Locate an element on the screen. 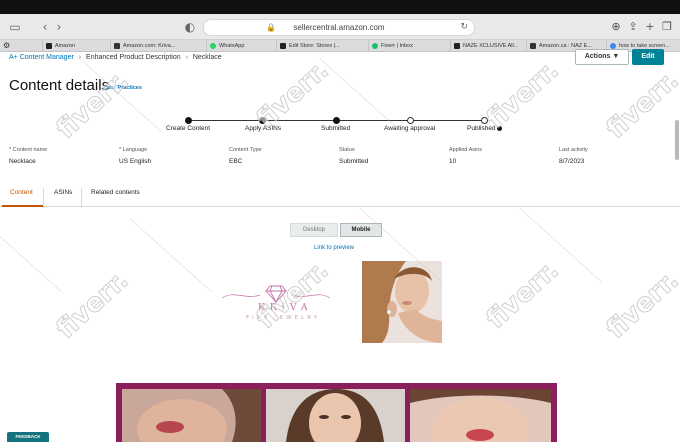  tab-overview-icon: ❐ is located at coordinates (667, 27).